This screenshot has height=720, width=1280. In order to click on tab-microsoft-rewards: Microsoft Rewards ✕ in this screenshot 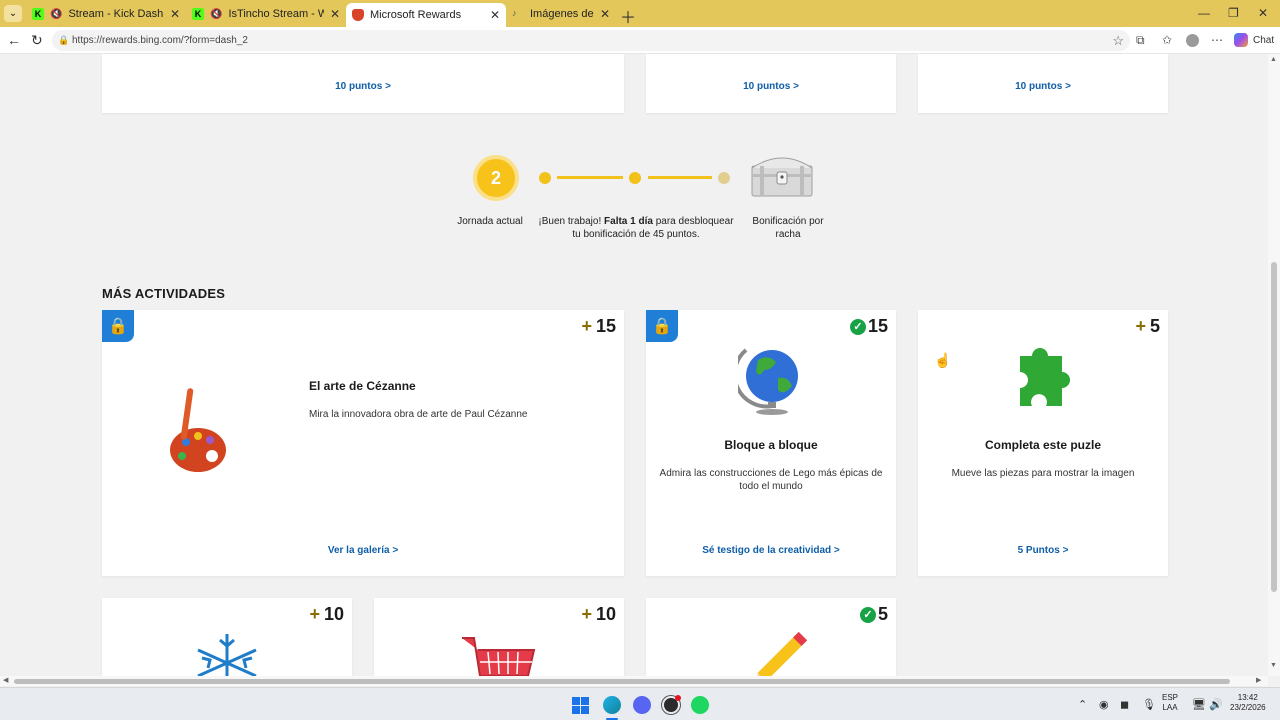, I will do `click(426, 15)`.